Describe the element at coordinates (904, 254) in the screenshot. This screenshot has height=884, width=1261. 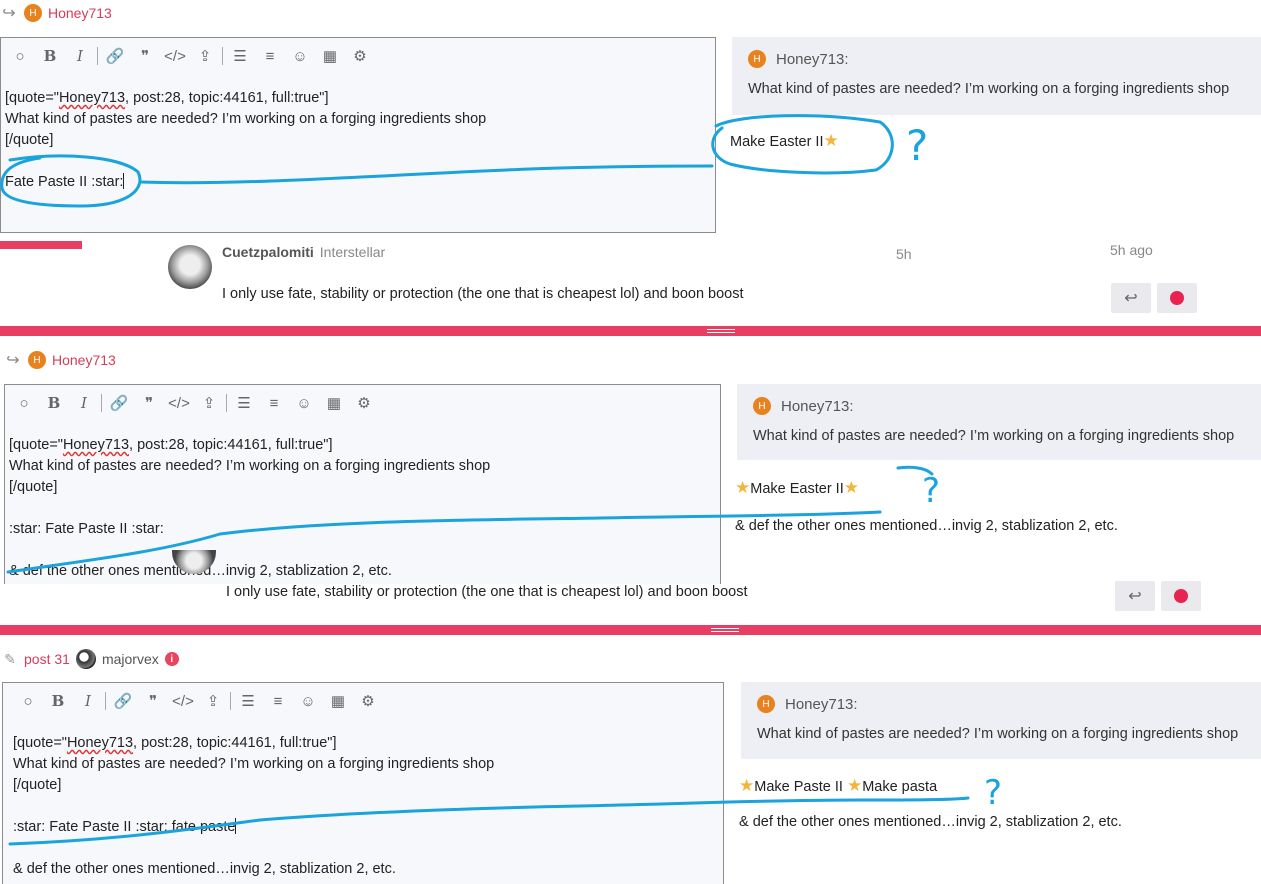
I see `post-age: 5h` at that location.